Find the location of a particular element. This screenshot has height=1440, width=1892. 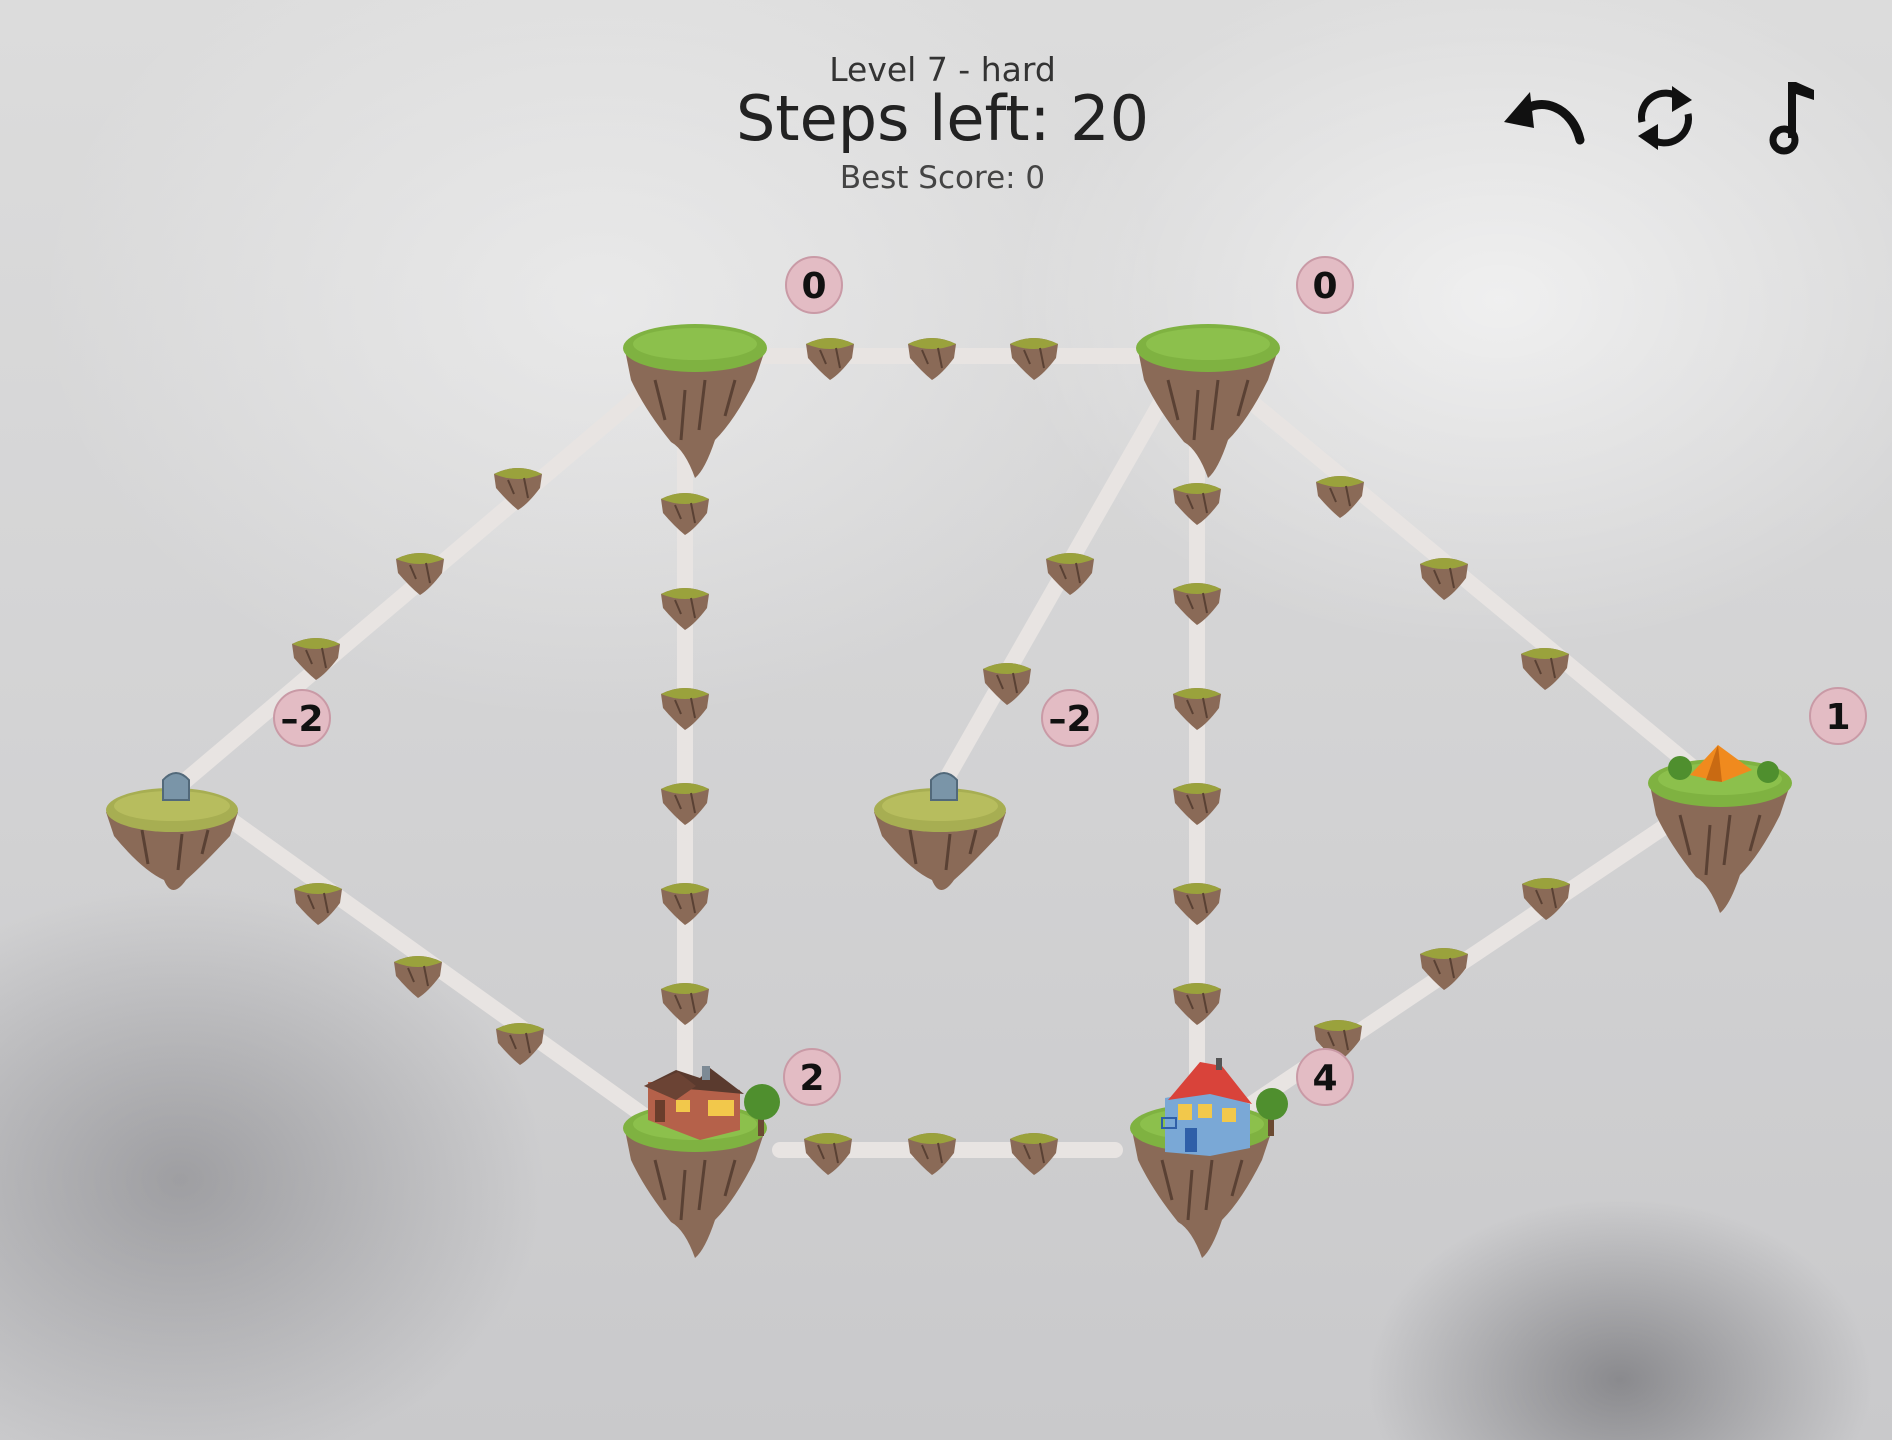

badge-tent: 1 is located at coordinates (1838, 716).